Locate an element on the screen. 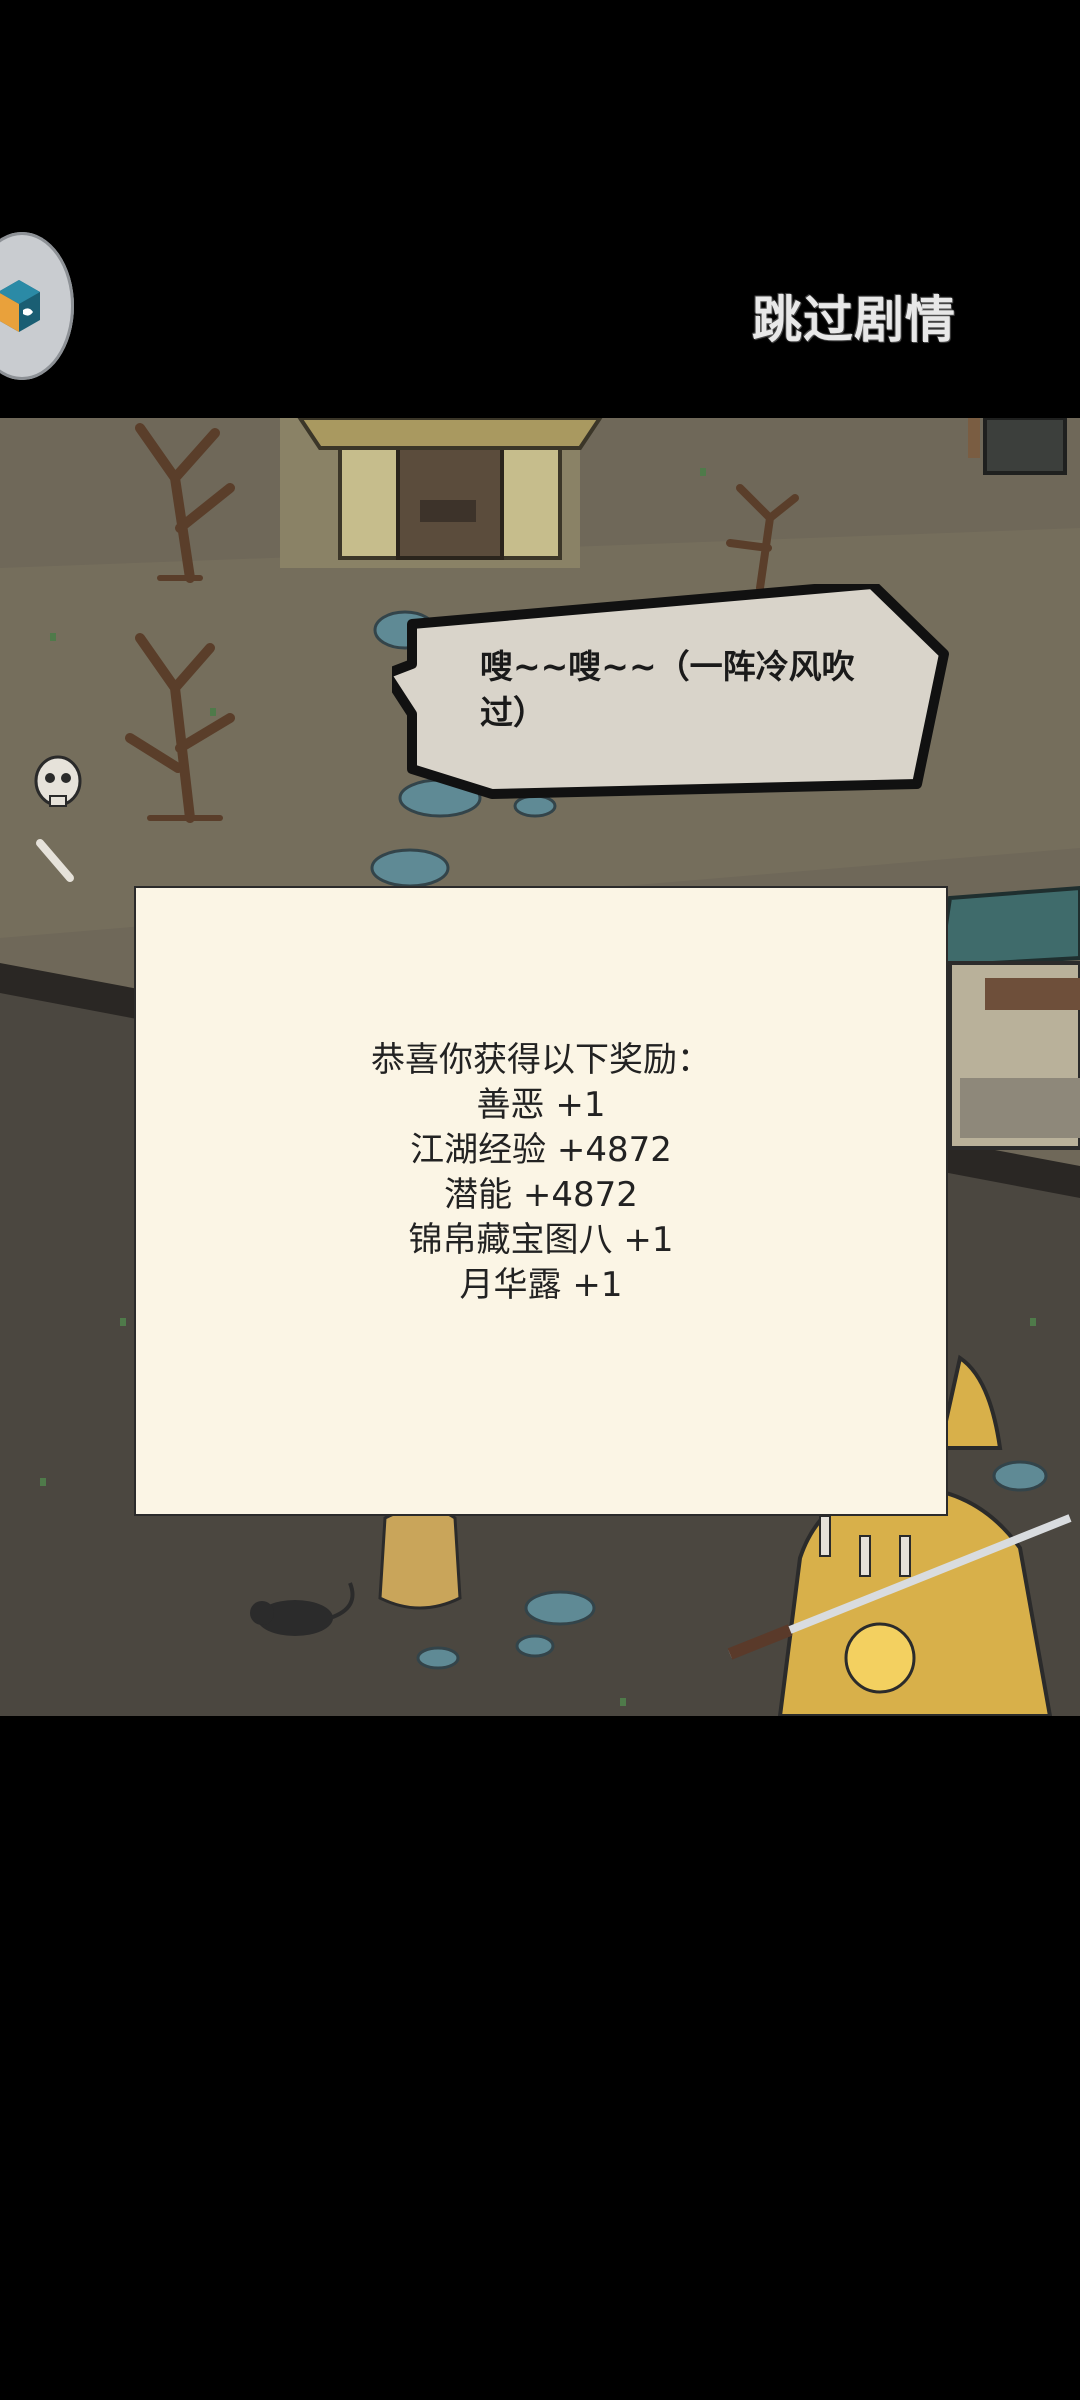 This screenshot has width=1080, height=2400. floating-assistant-button is located at coordinates (37, 306).